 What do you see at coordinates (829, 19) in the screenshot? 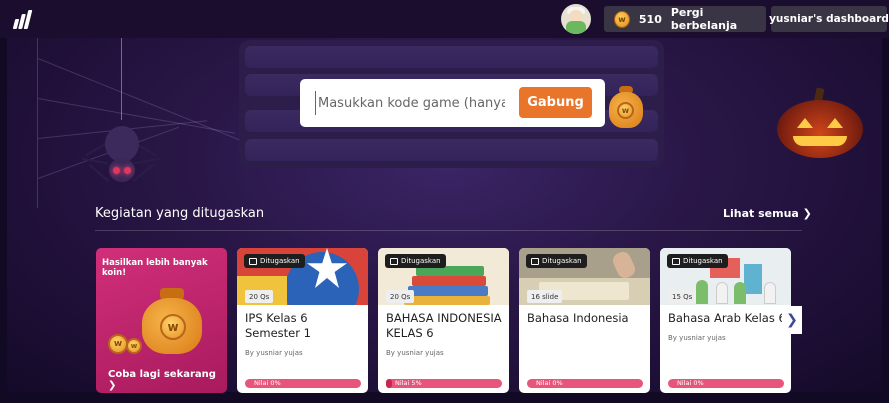
I see `dashboard-button: yusniar's dashboard` at bounding box center [829, 19].